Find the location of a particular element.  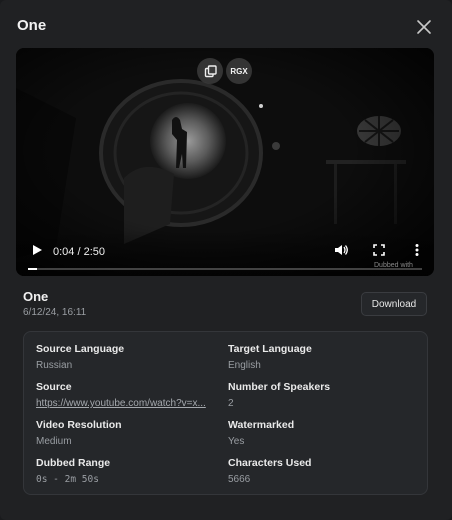

field-value: Russian is located at coordinates (54, 365).